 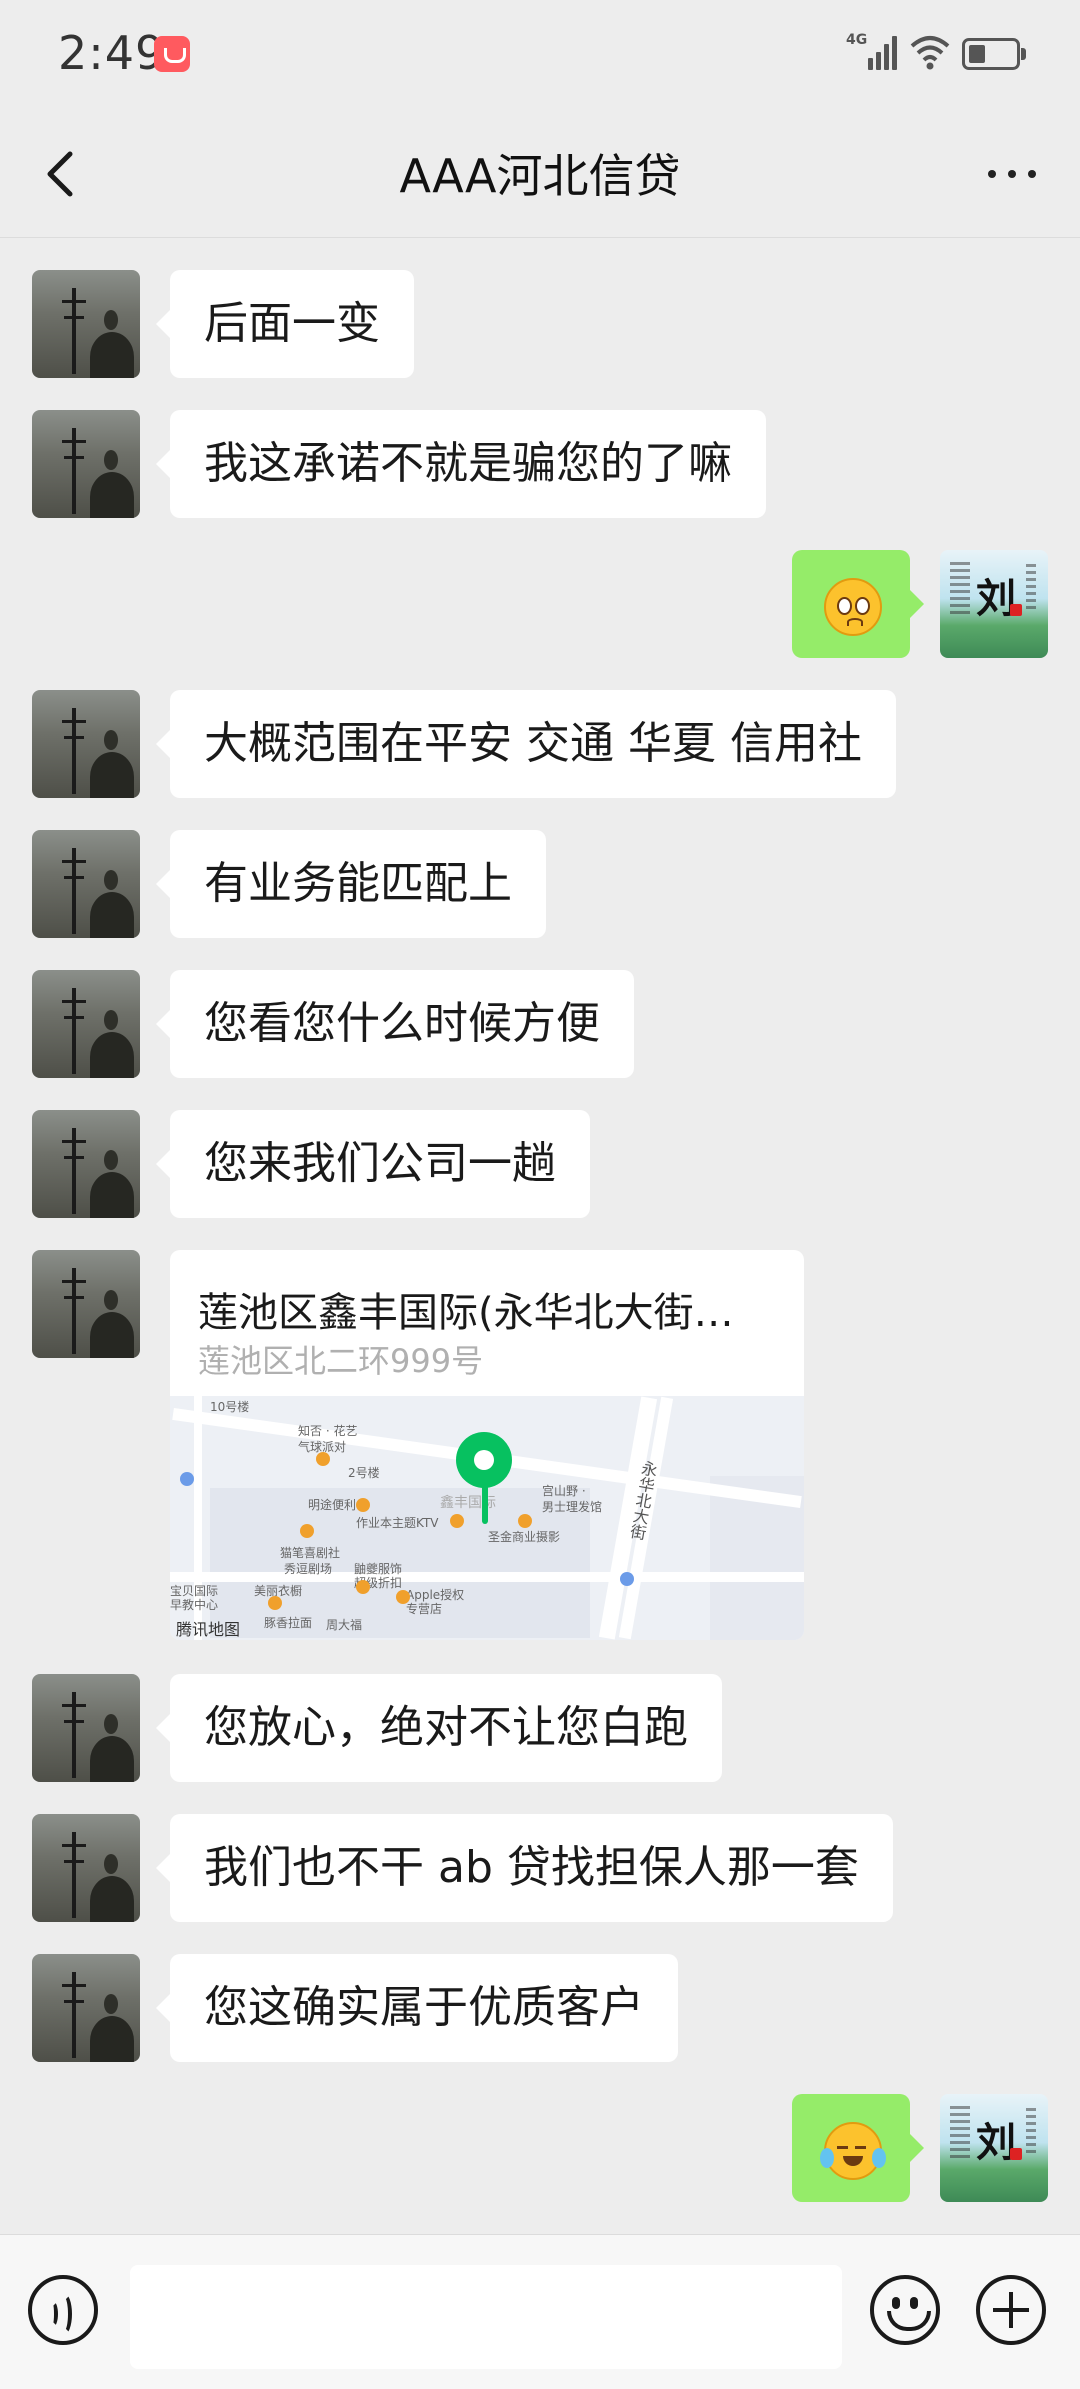 I want to click on map-provider-logo: 腾讯地图, so click(x=208, y=1629).